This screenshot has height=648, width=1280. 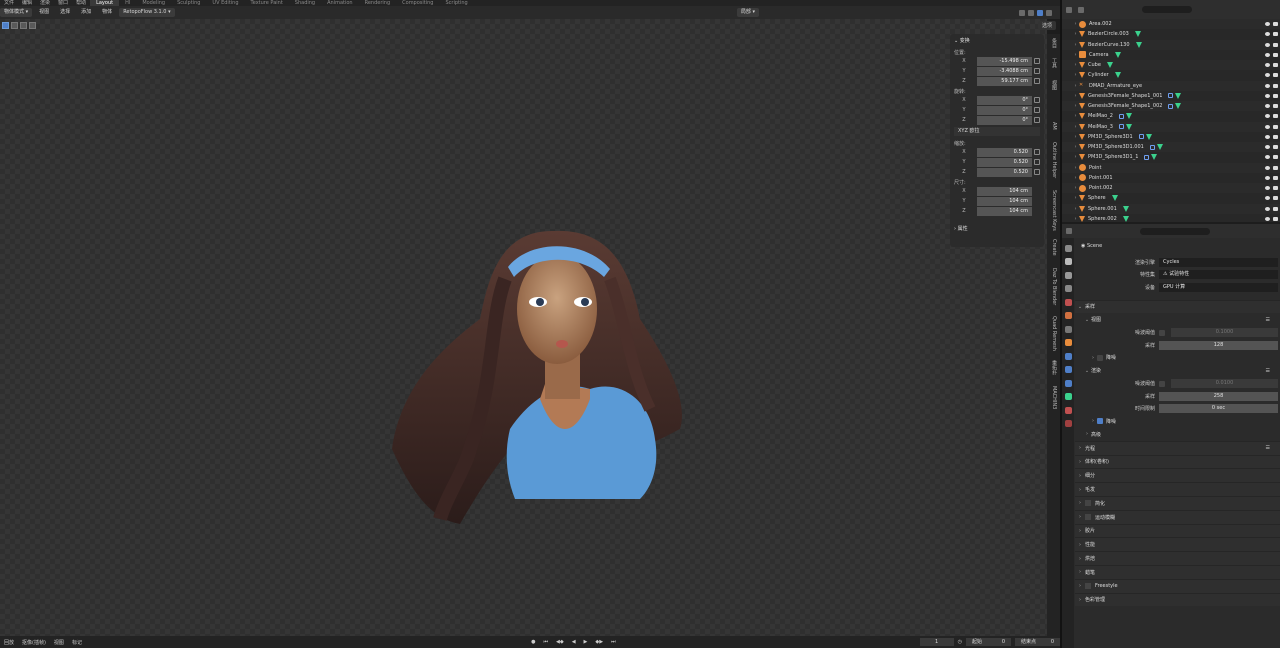 What do you see at coordinates (1177, 558) in the screenshot?
I see `bake-panel: › 烘焙` at bounding box center [1177, 558].